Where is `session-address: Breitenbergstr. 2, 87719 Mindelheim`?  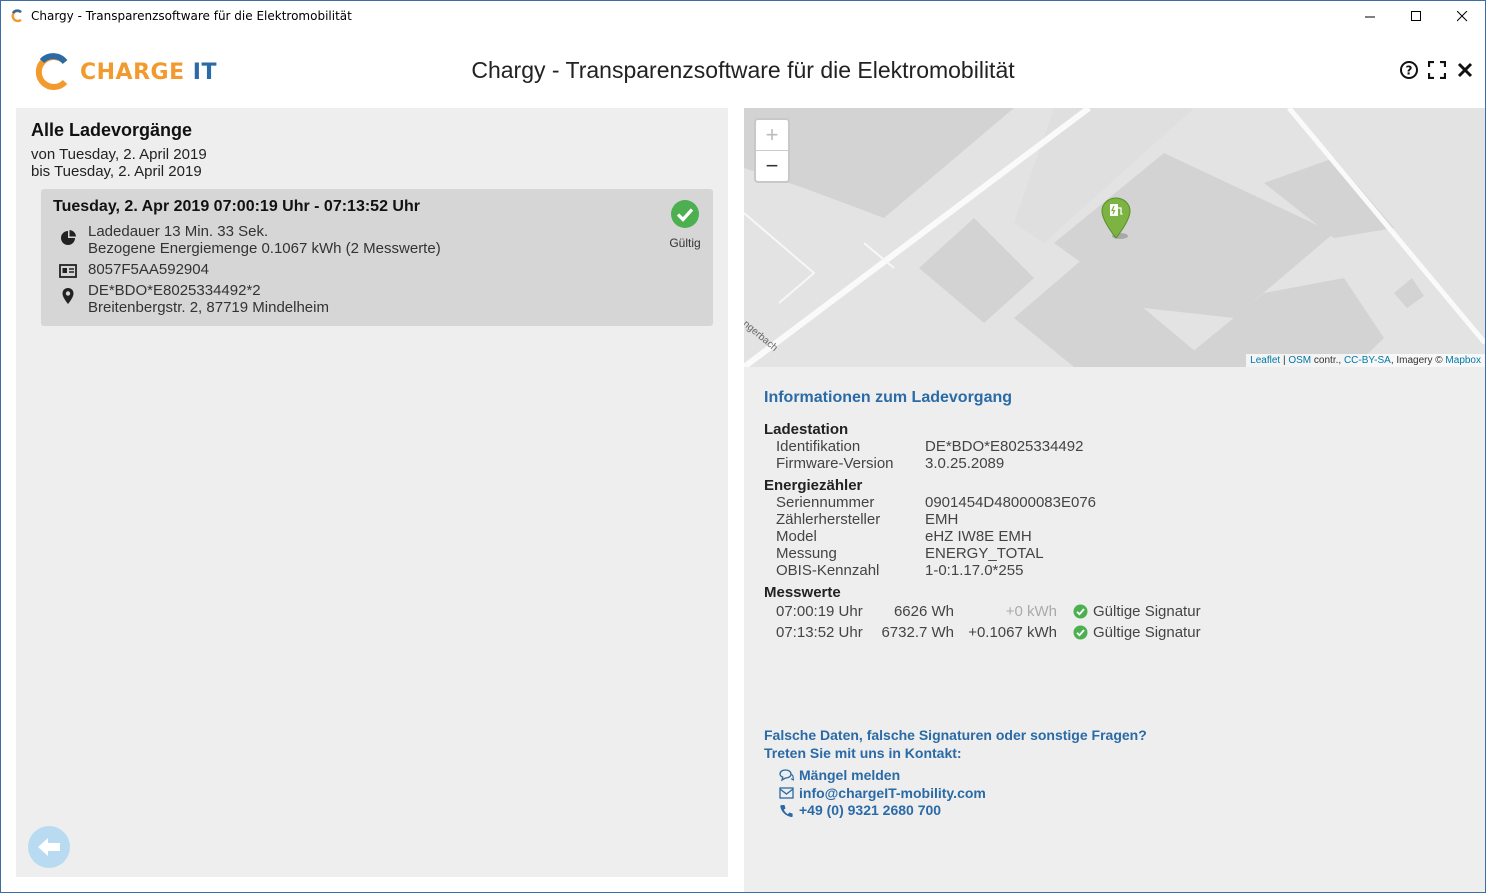 session-address: Breitenbergstr. 2, 87719 Mindelheim is located at coordinates (208, 307).